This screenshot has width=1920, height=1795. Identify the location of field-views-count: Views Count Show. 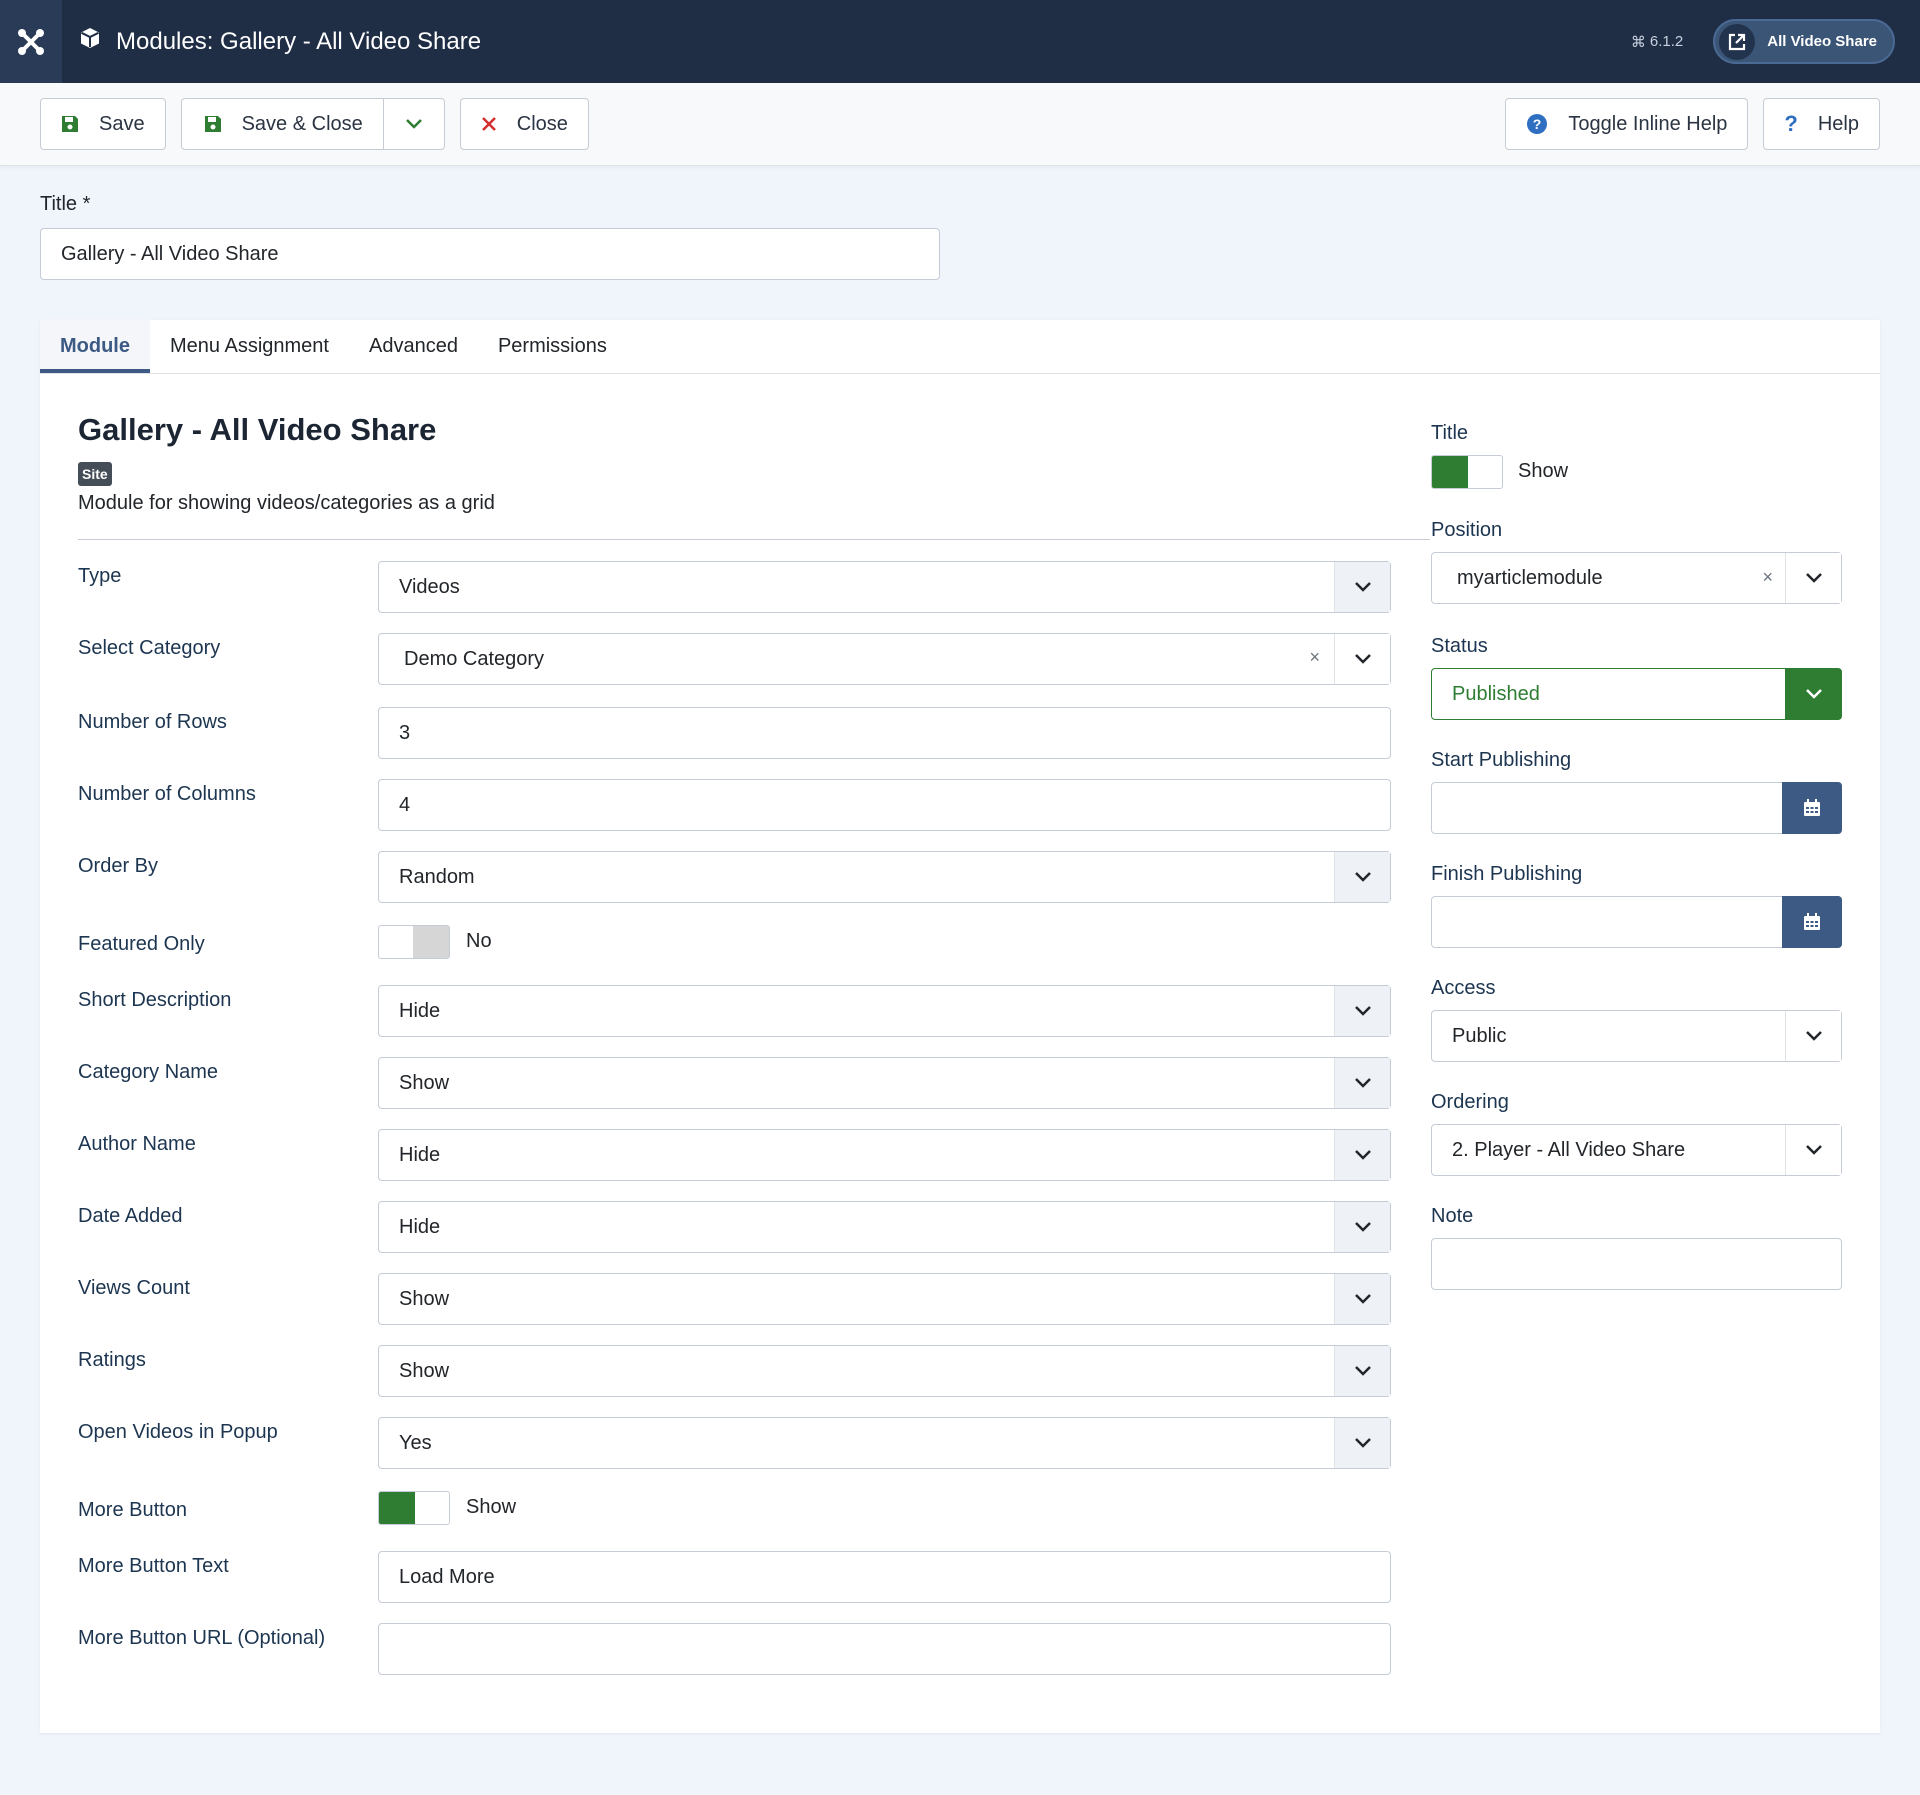
(754, 1300).